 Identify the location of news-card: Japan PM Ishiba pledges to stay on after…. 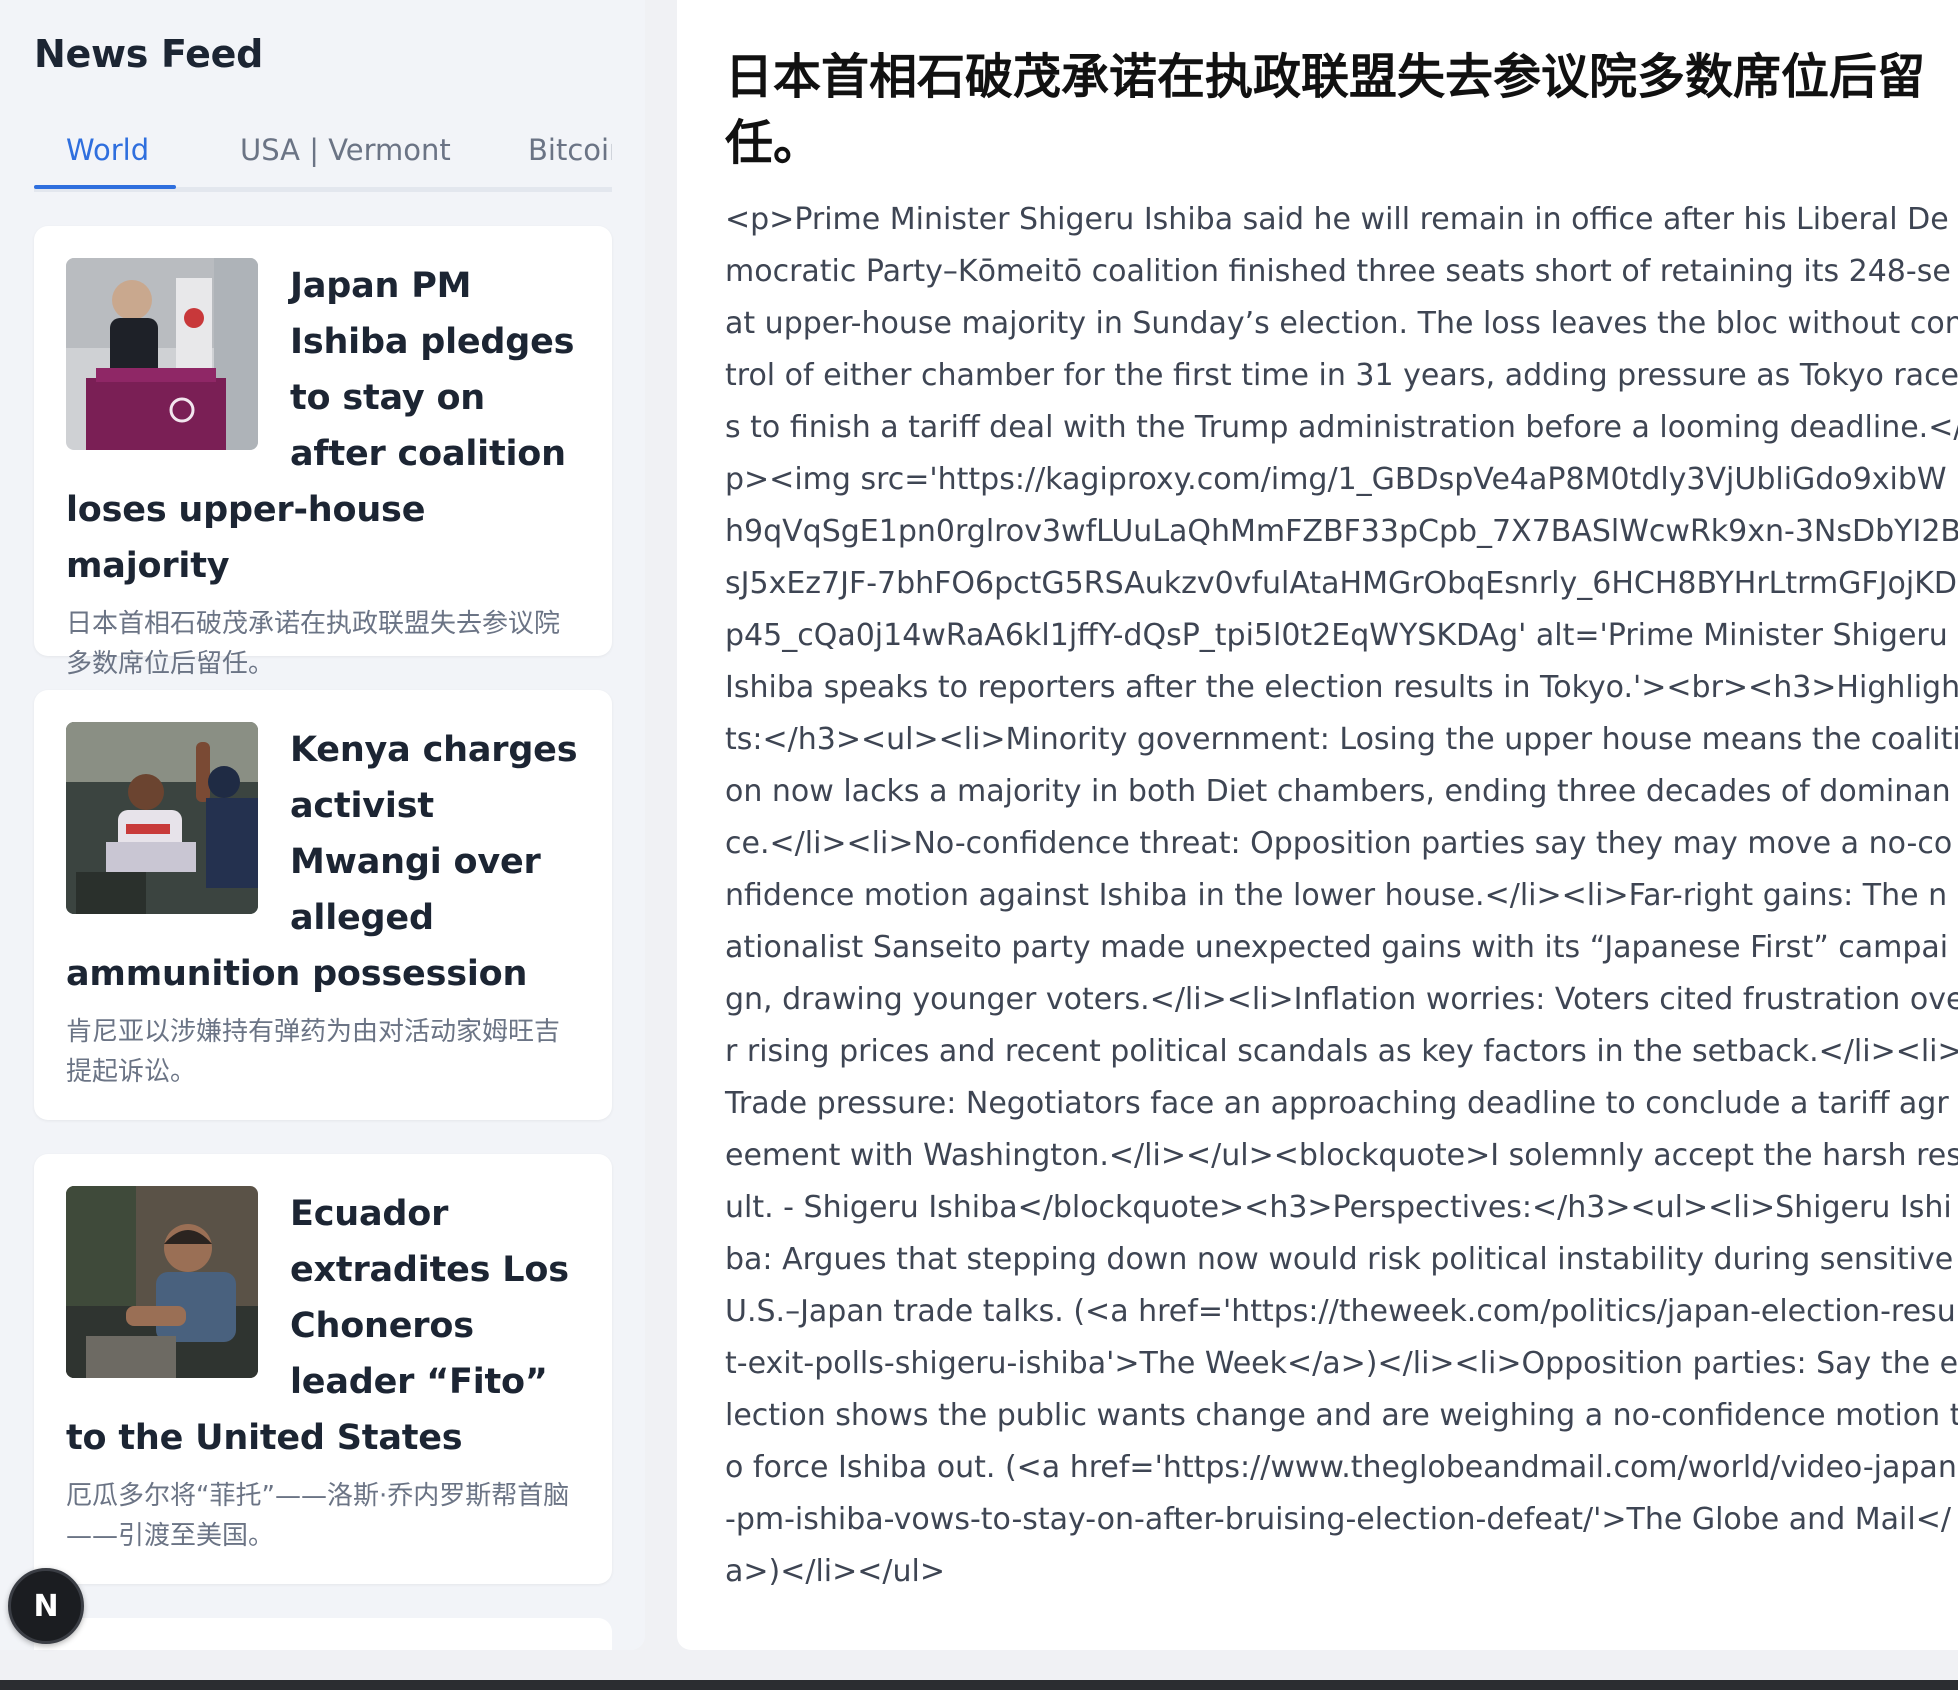
(323, 452).